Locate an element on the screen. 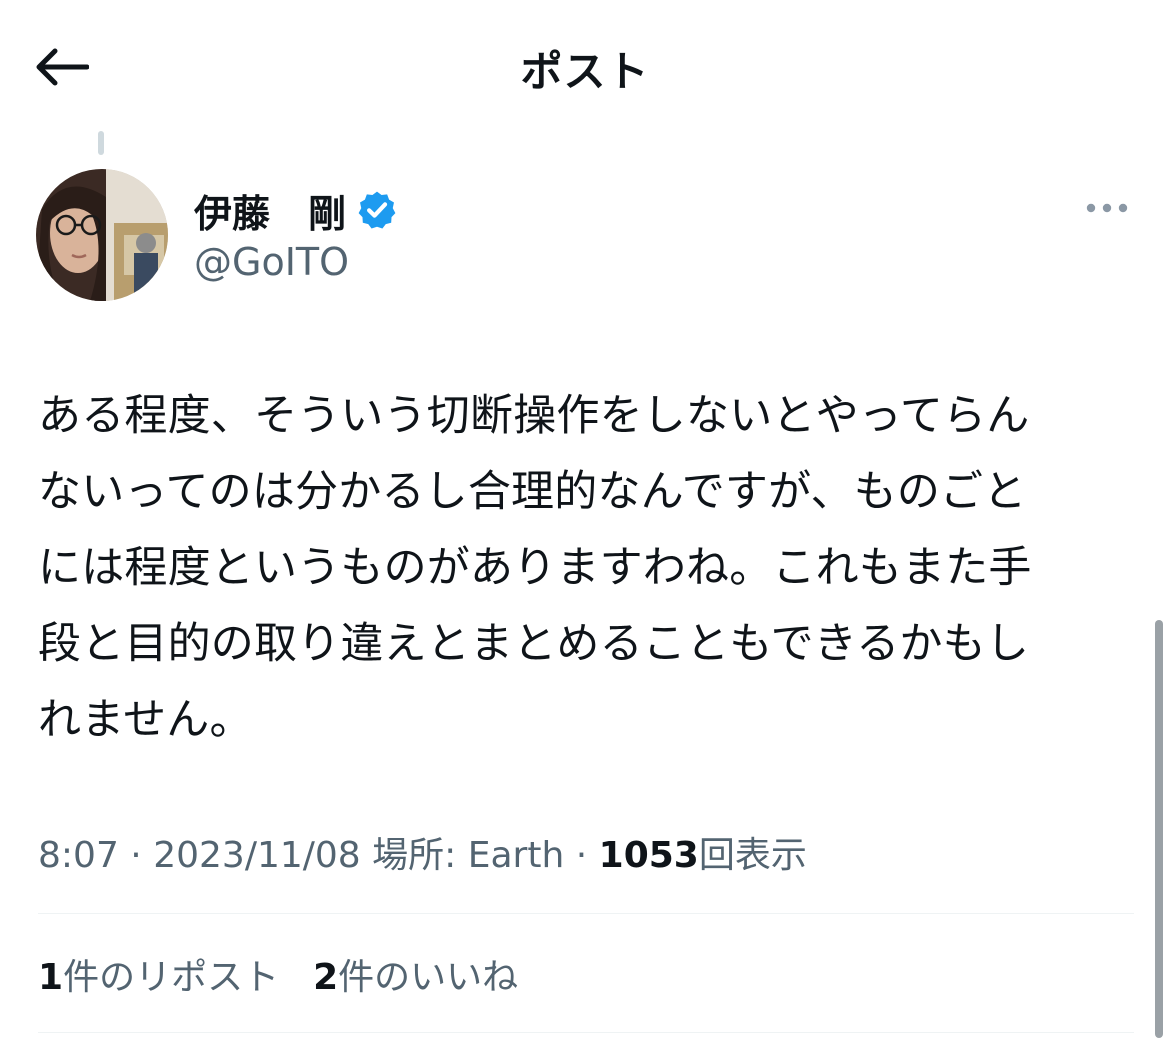 The width and height of the screenshot is (1170, 1038). display-name: 伊藤 剛 is located at coordinates (270, 210).